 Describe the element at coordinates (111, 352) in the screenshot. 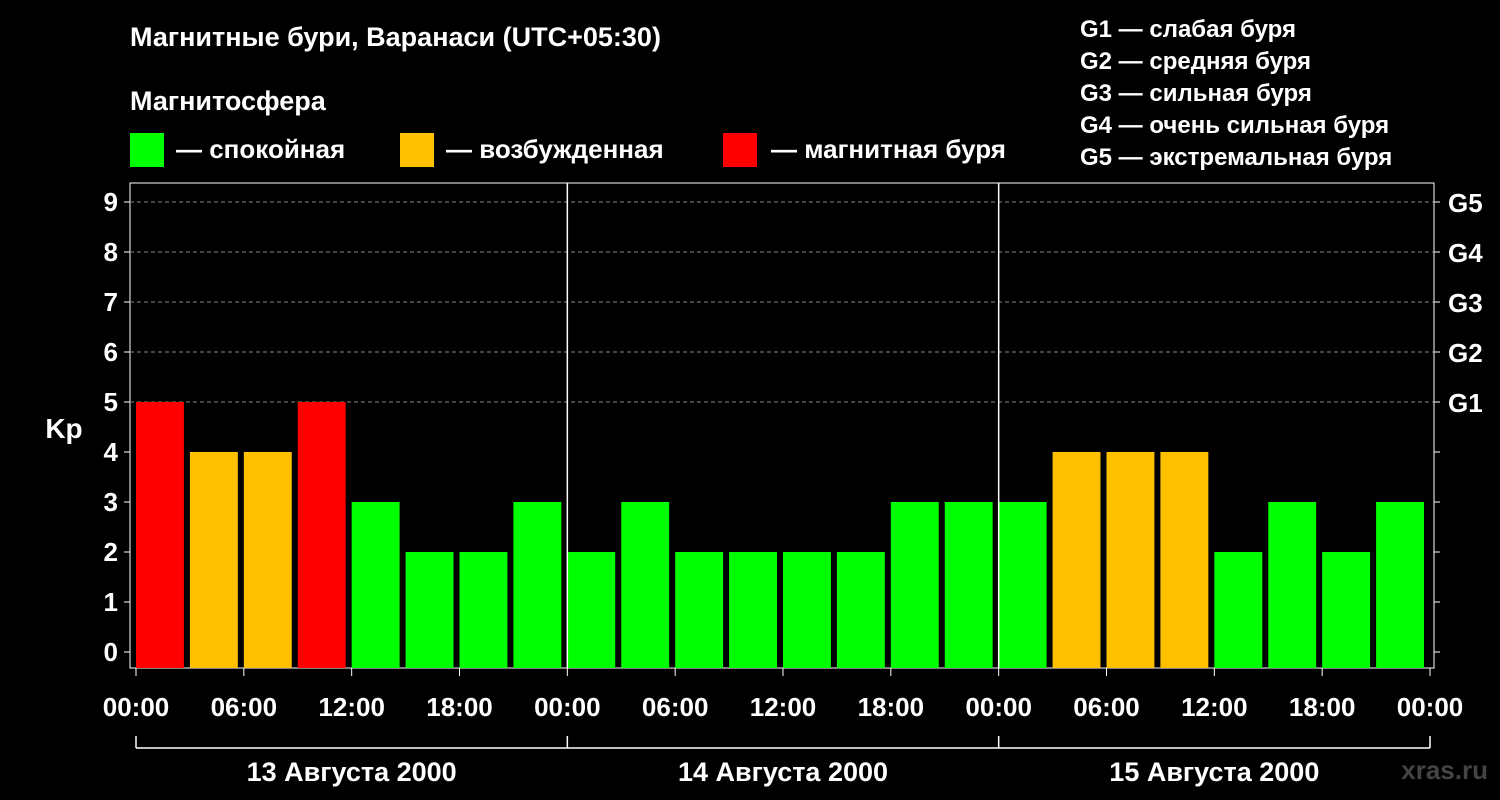

I see `y-tick-label: 6` at that location.